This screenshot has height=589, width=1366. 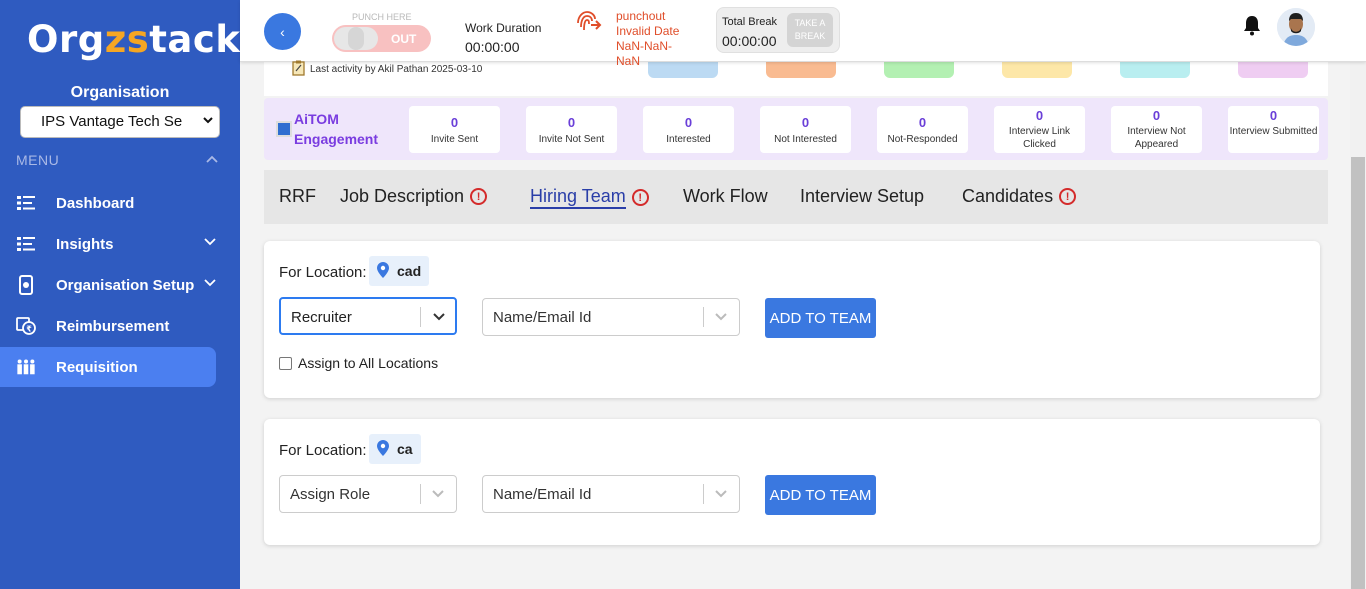 What do you see at coordinates (1252, 27) in the screenshot?
I see `bell-icon` at bounding box center [1252, 27].